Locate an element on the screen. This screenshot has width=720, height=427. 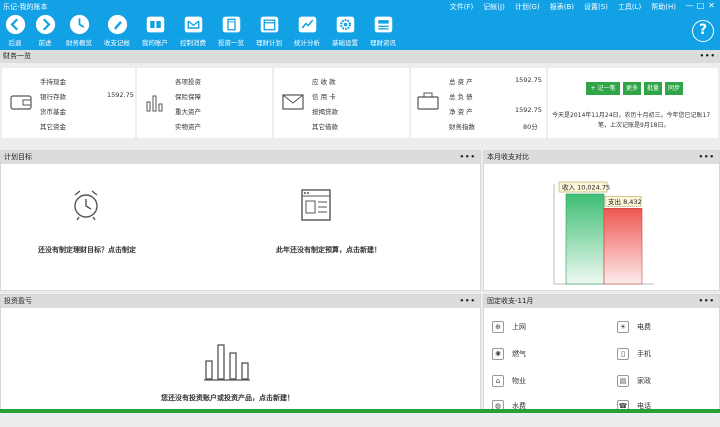
fixed-item-label: 家政 is located at coordinates (644, 381).